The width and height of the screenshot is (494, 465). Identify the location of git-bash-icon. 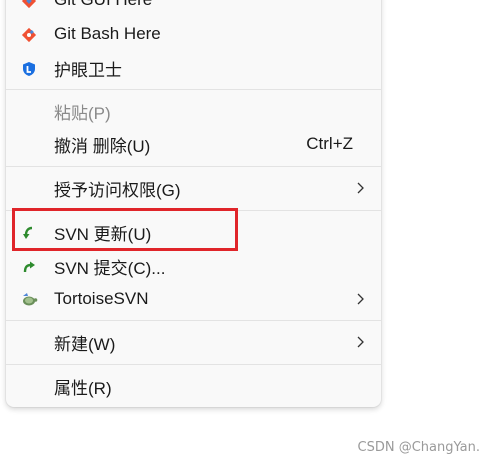
(29, 35).